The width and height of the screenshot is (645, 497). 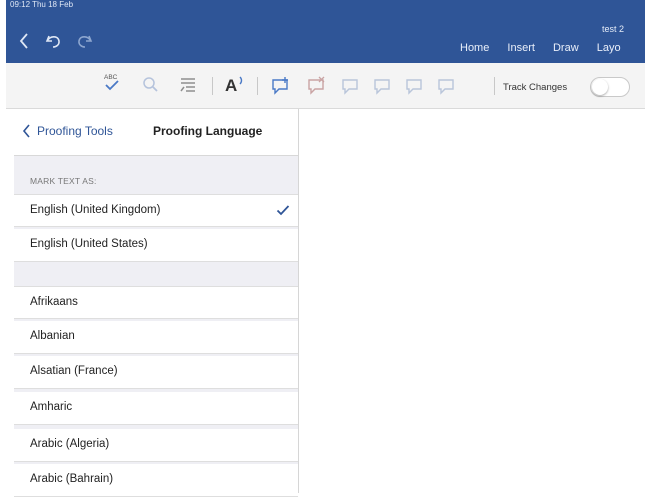 What do you see at coordinates (281, 88) in the screenshot?
I see `new-comment-icon` at bounding box center [281, 88].